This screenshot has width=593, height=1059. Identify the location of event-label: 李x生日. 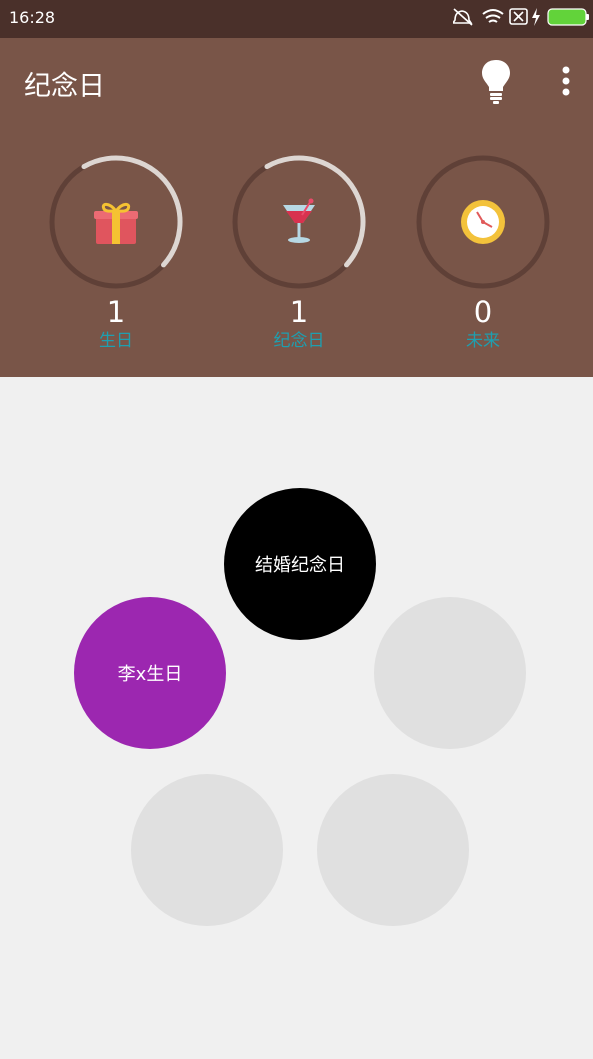
(150, 674).